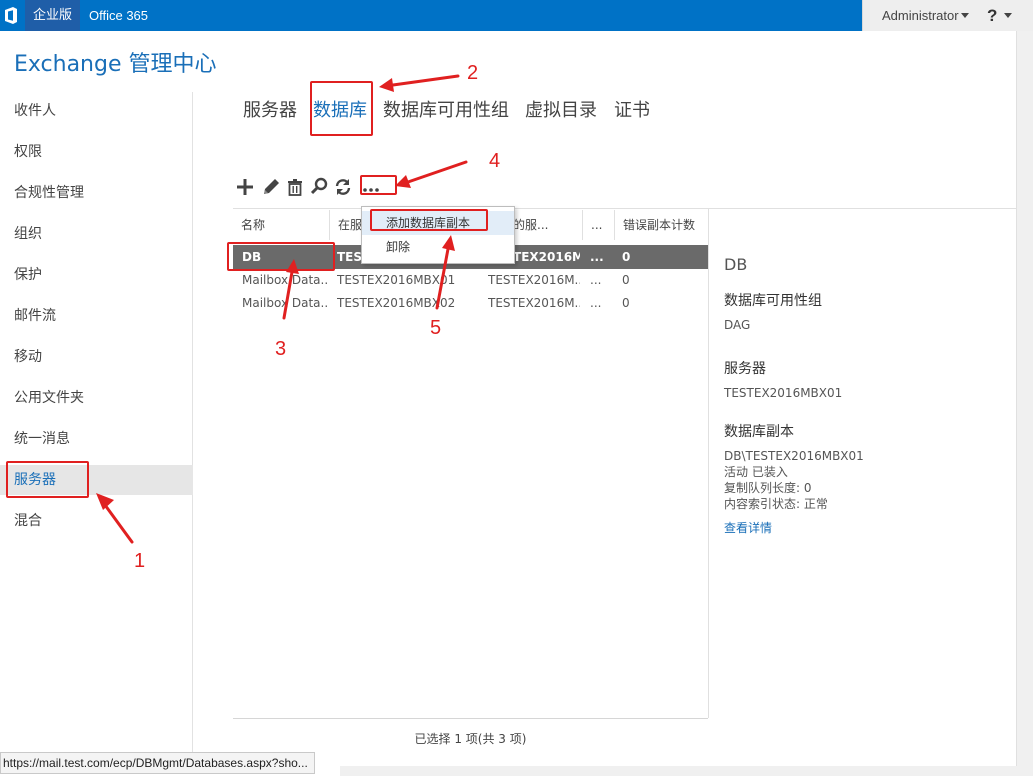 The width and height of the screenshot is (1033, 776). I want to click on office365-link: Office 365, so click(118, 15).